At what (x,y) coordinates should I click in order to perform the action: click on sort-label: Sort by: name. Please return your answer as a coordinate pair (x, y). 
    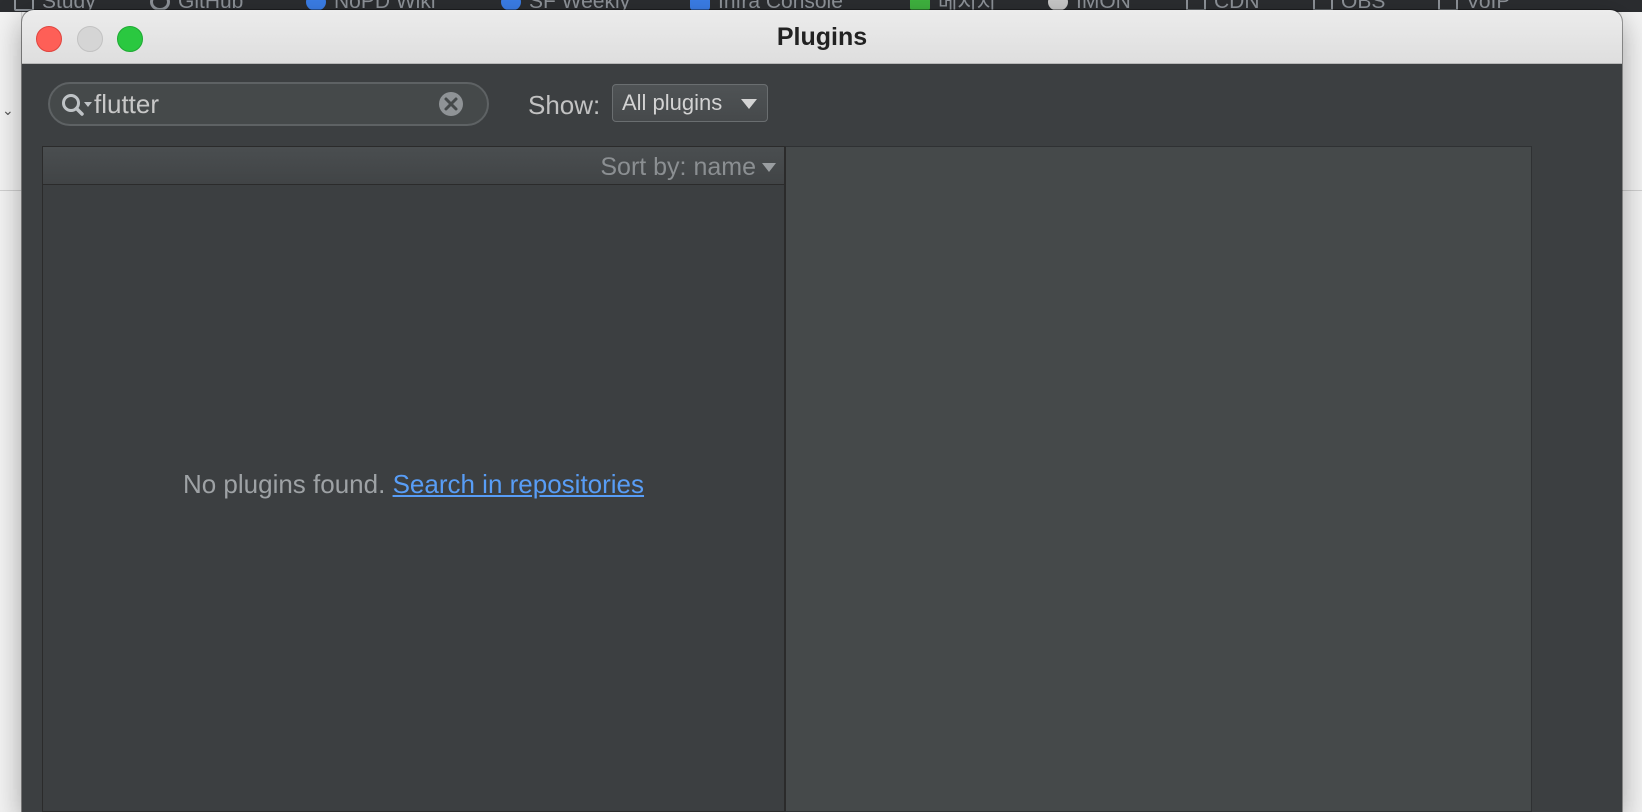
    Looking at the image, I should click on (678, 167).